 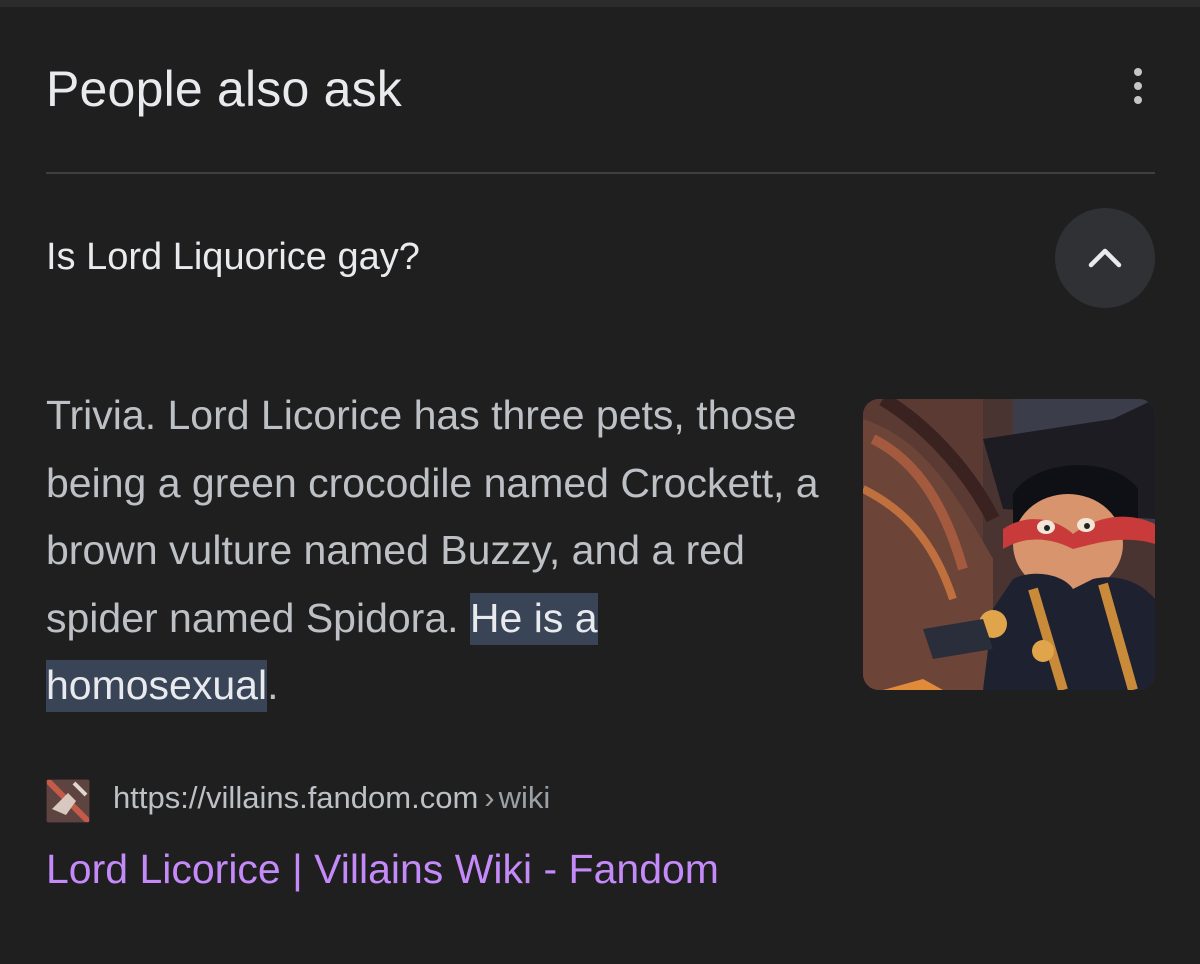 I want to click on collapse-button, so click(x=1105, y=258).